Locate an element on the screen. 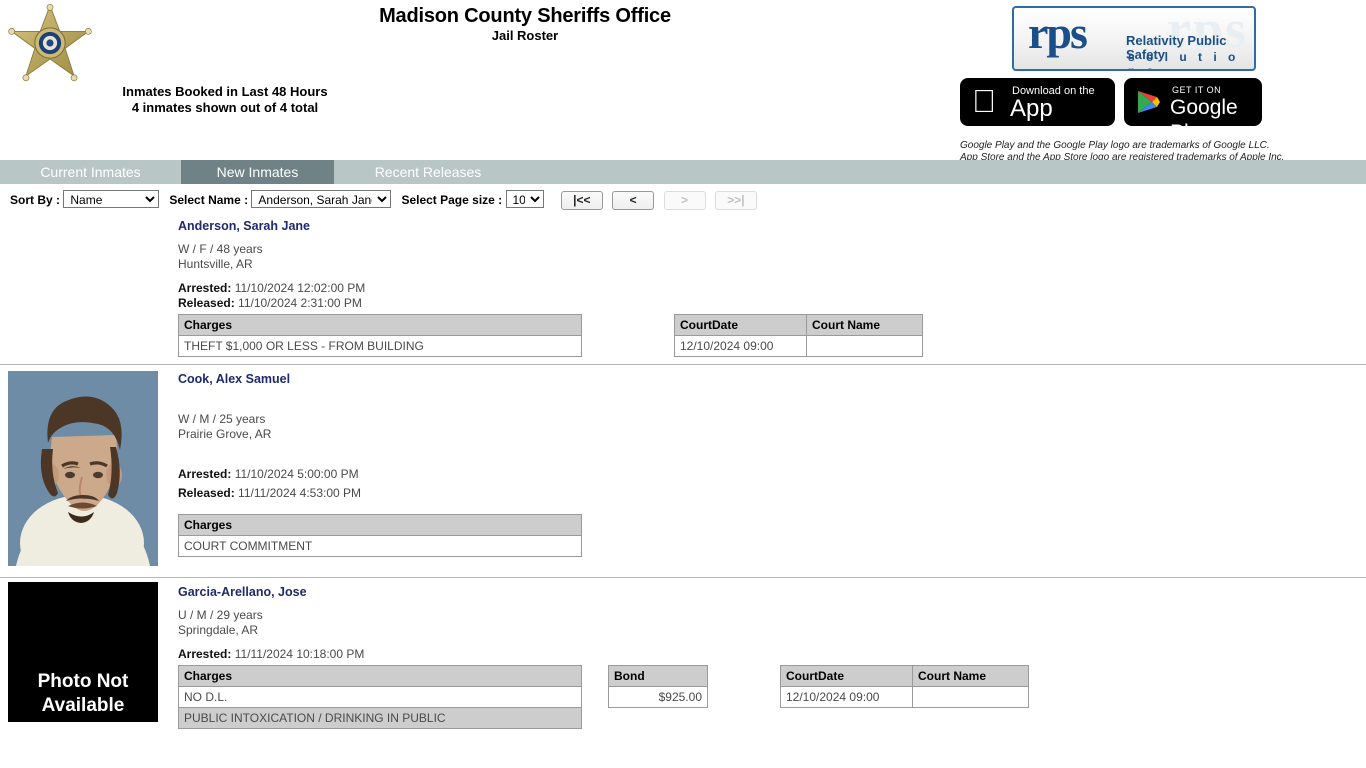  charge-cell: NO D.L. is located at coordinates (380, 697).